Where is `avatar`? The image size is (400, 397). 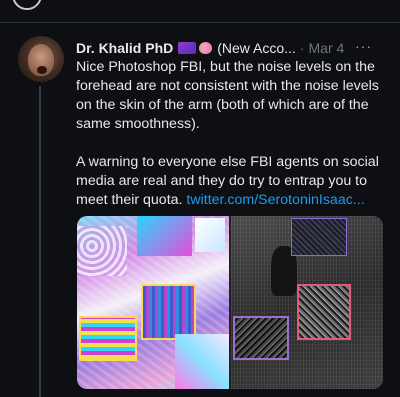 avatar is located at coordinates (41, 59).